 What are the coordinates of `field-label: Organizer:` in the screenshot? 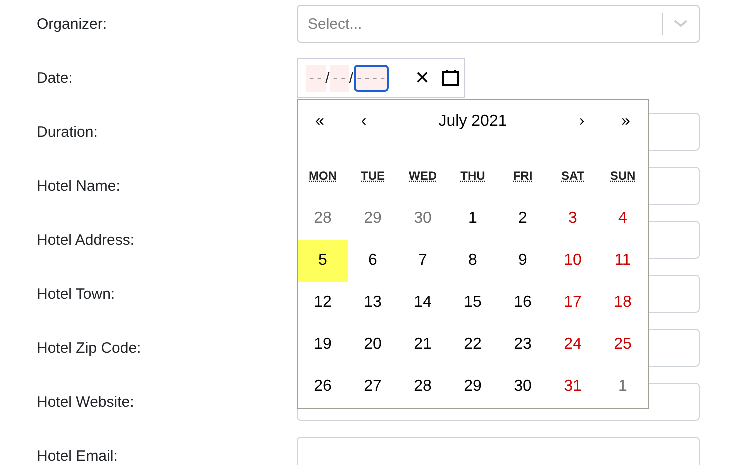 It's located at (72, 24).